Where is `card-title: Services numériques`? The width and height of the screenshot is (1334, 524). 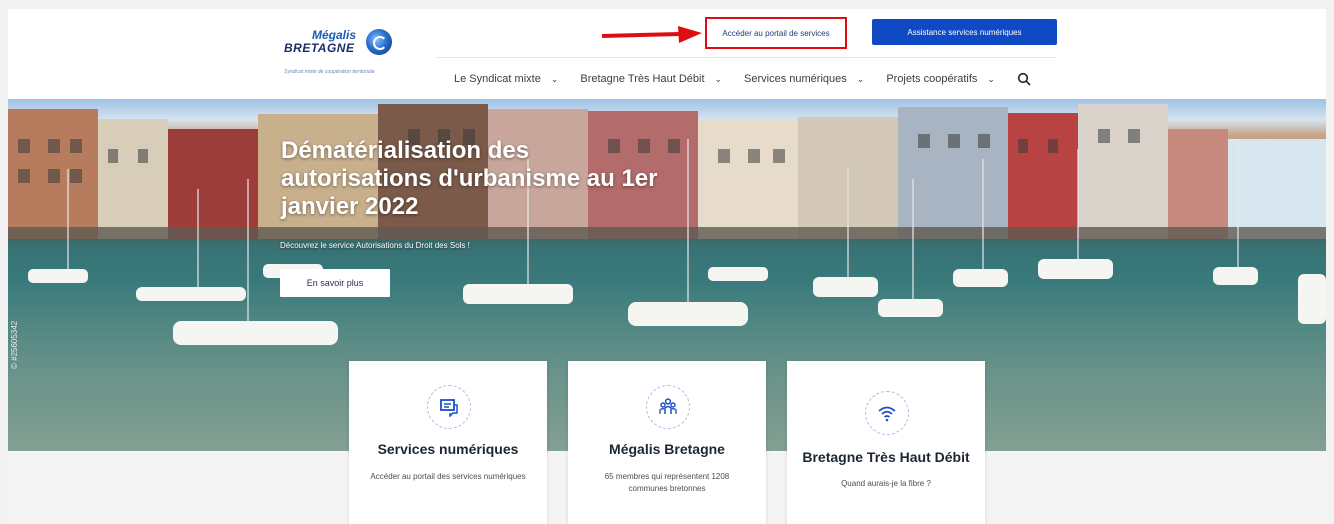
card-title: Services numériques is located at coordinates (448, 449).